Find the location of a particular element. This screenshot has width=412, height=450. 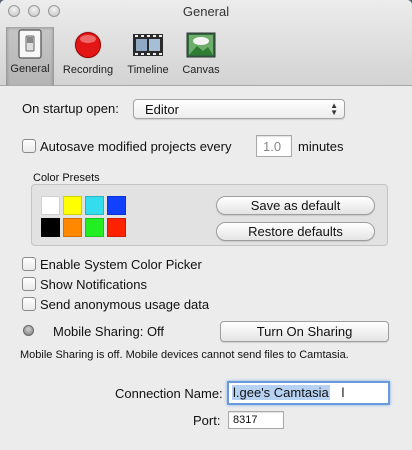

autosave-label: Autosave modified projects every is located at coordinates (136, 146).